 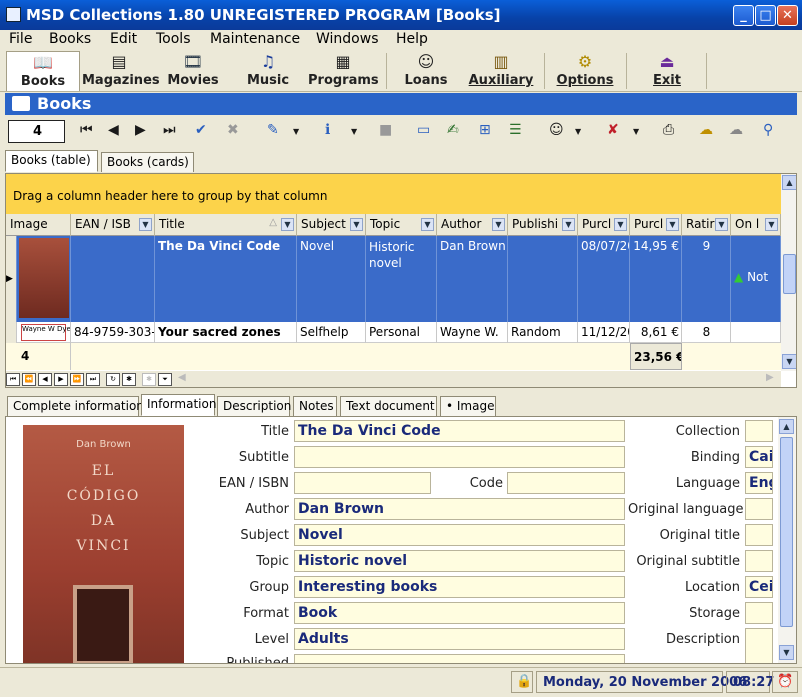 I want to click on monitor-icon: ▭, so click(x=423, y=130).